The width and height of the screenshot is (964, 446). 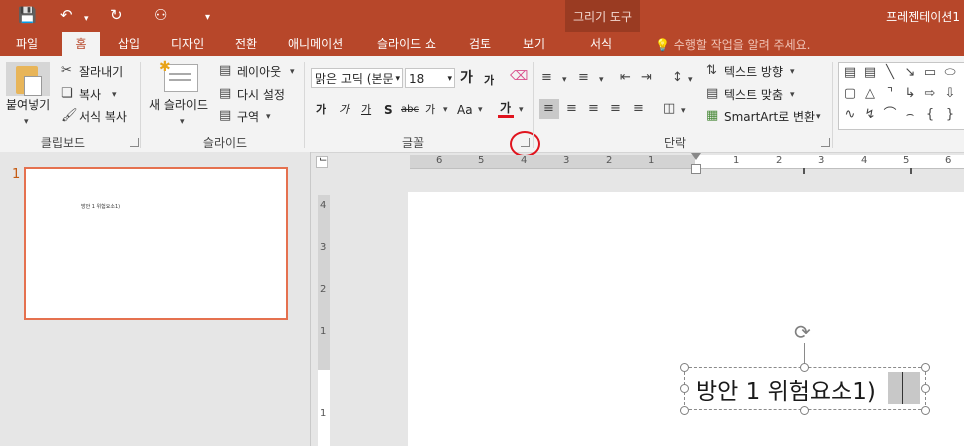 What do you see at coordinates (521, 110) in the screenshot?
I see `font-color-dropdown-icon: ▾` at bounding box center [521, 110].